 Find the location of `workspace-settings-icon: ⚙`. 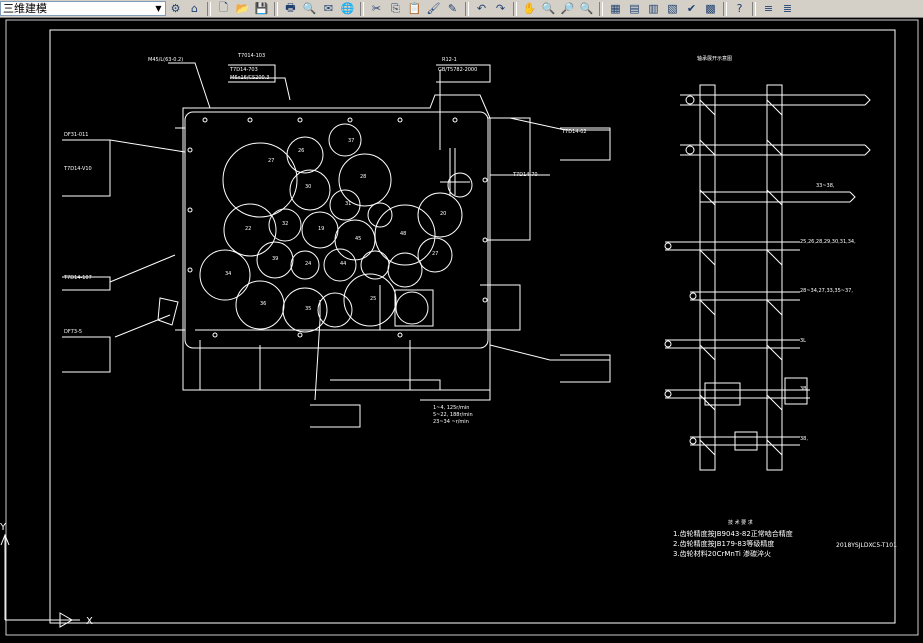

workspace-settings-icon: ⚙ is located at coordinates (175, 9).